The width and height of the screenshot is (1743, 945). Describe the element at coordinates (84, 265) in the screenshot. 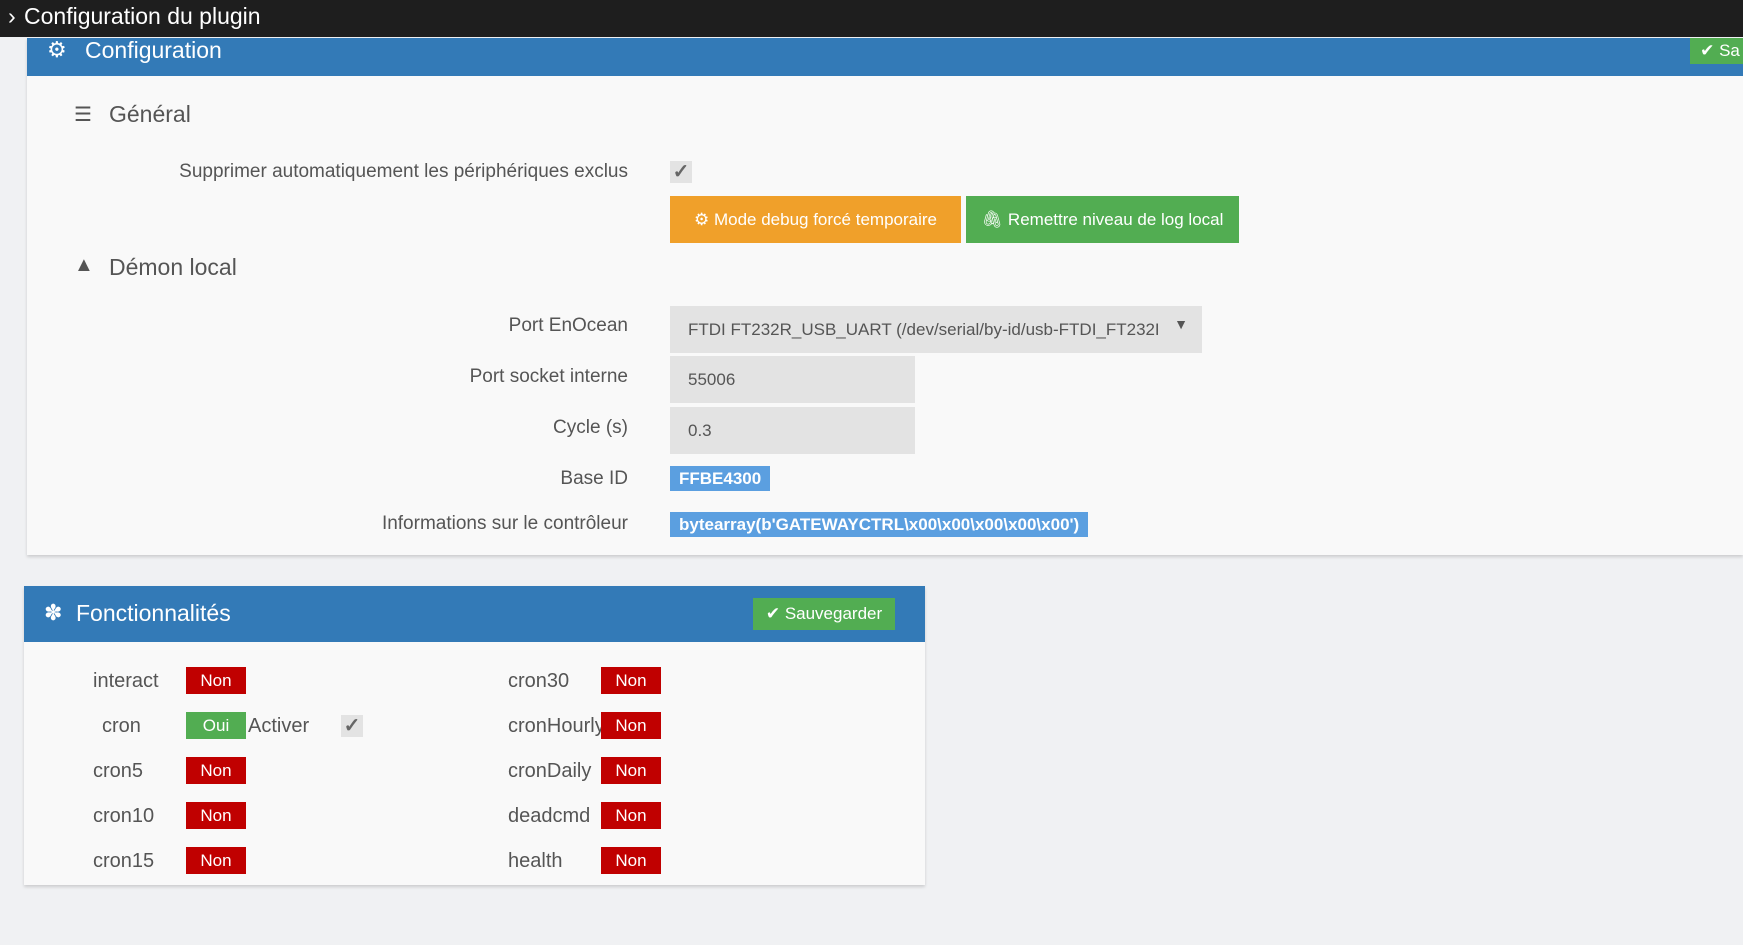

I see `daemon-icon: ▲` at that location.